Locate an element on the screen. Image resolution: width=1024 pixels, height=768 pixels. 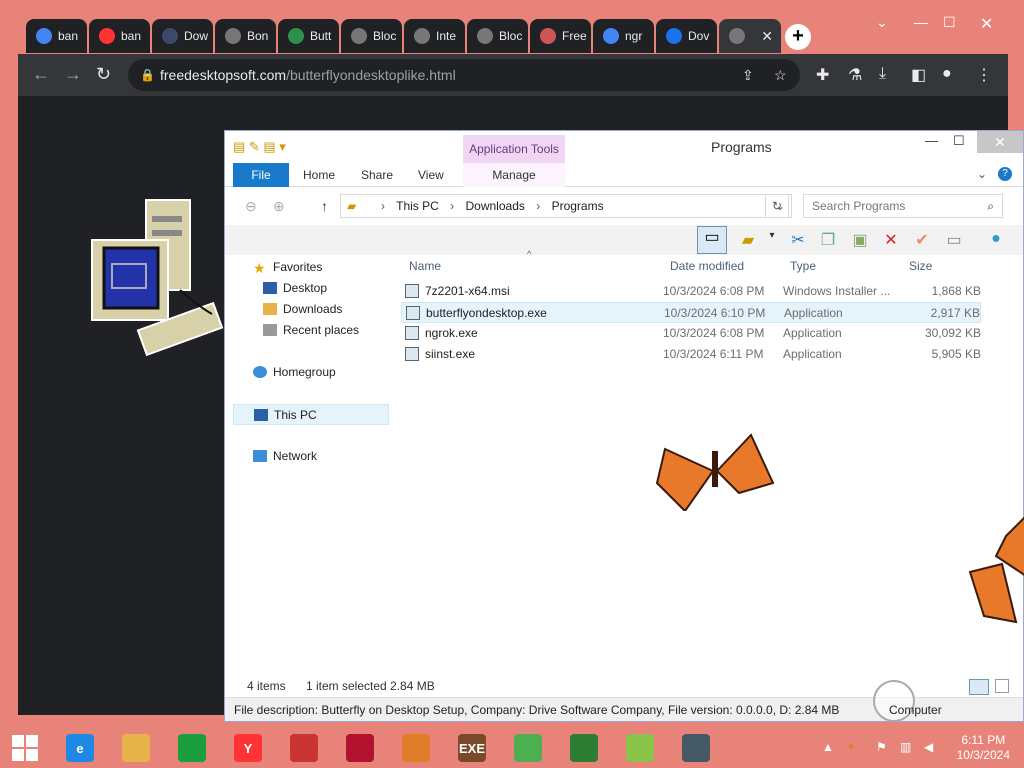
taskbar-app-store is located at coordinates (192, 748).